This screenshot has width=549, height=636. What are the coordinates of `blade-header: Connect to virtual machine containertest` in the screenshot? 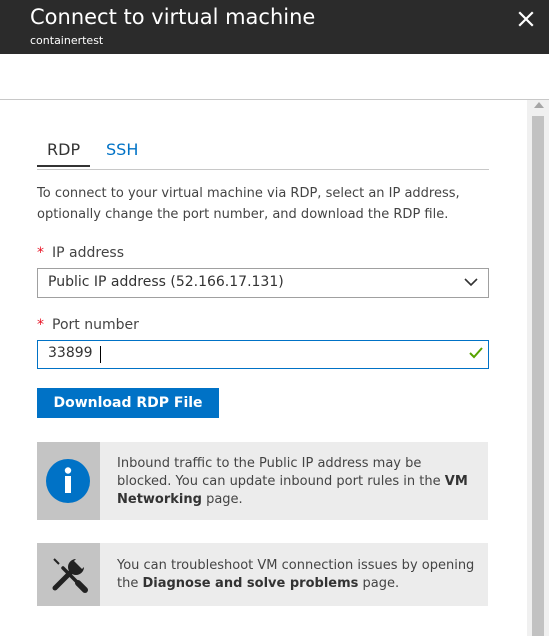 It's located at (274, 27).